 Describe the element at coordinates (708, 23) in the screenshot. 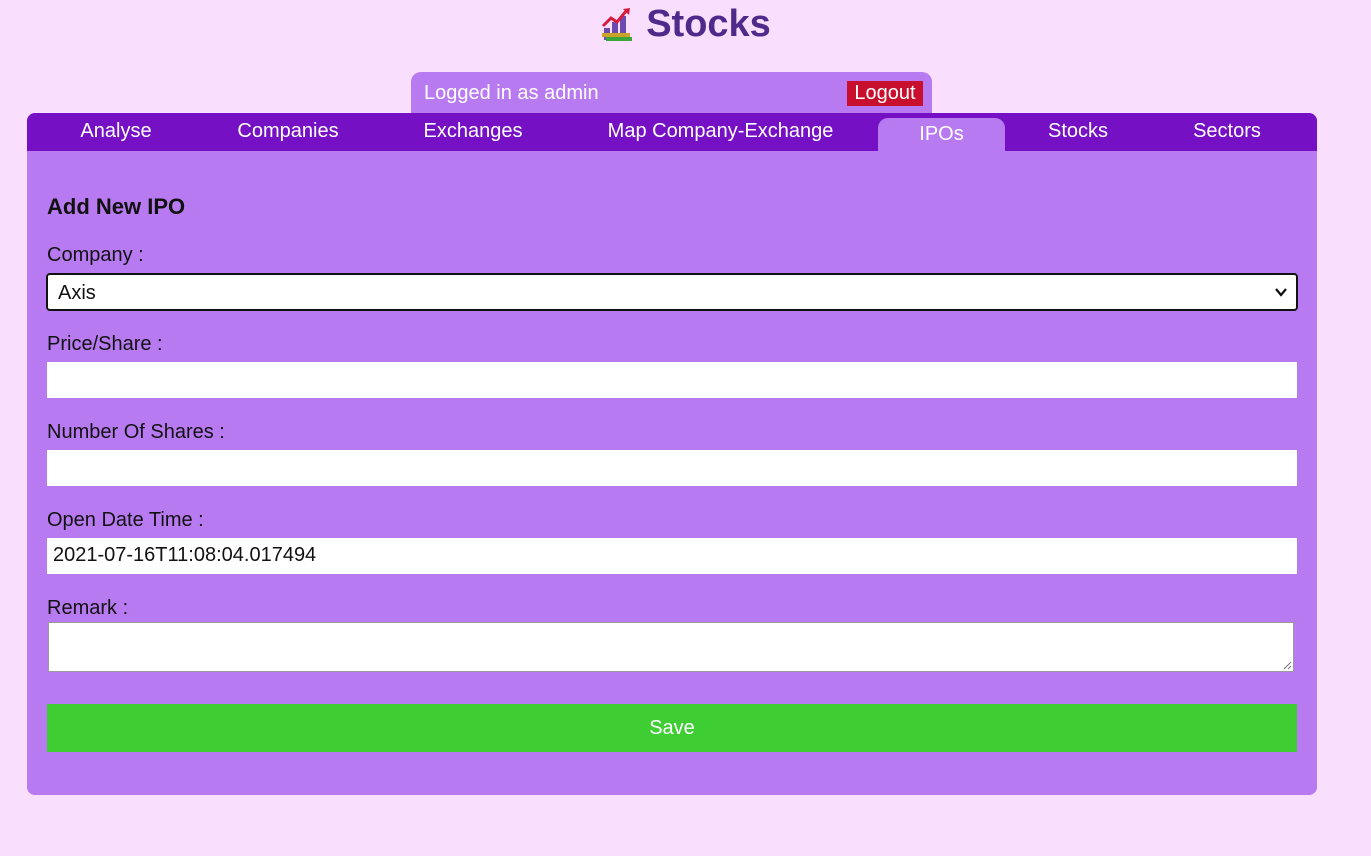

I see `page-title: Stocks` at that location.